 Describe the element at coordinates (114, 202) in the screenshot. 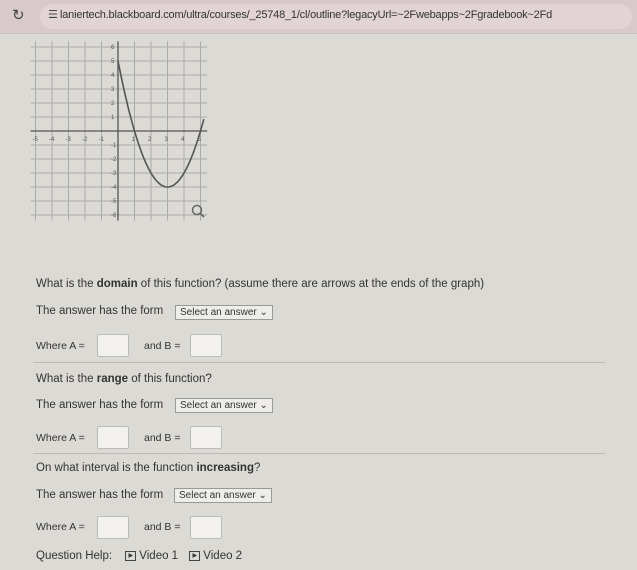

I see `y-tick-label: -5` at that location.